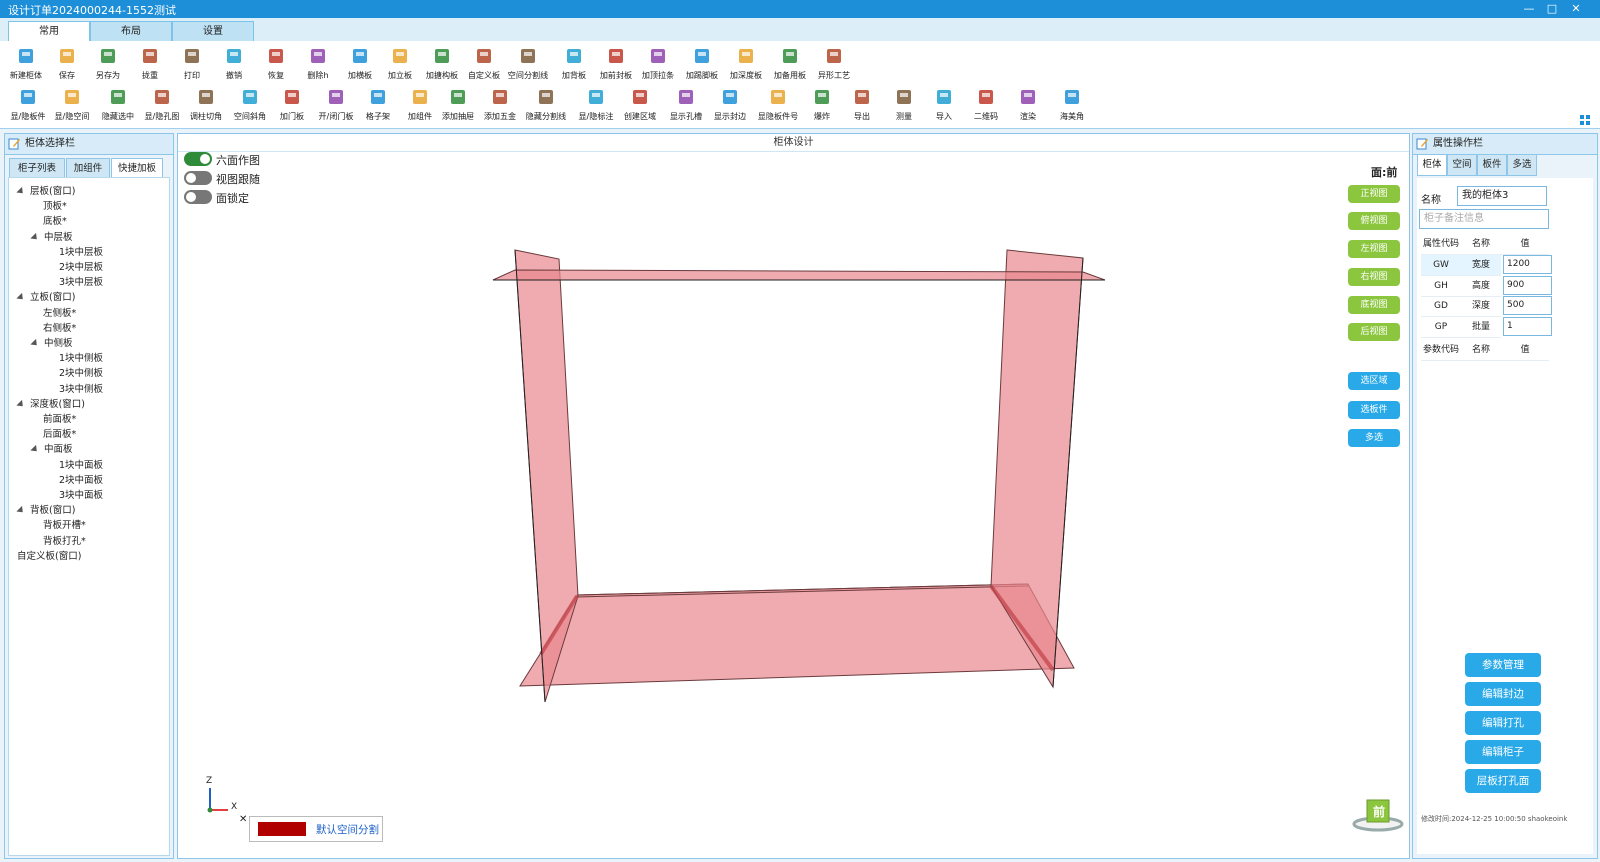 This screenshot has height=862, width=1600. What do you see at coordinates (1503, 781) in the screenshot?
I see `shelf-hole-face-button: 层板打孔面` at bounding box center [1503, 781].